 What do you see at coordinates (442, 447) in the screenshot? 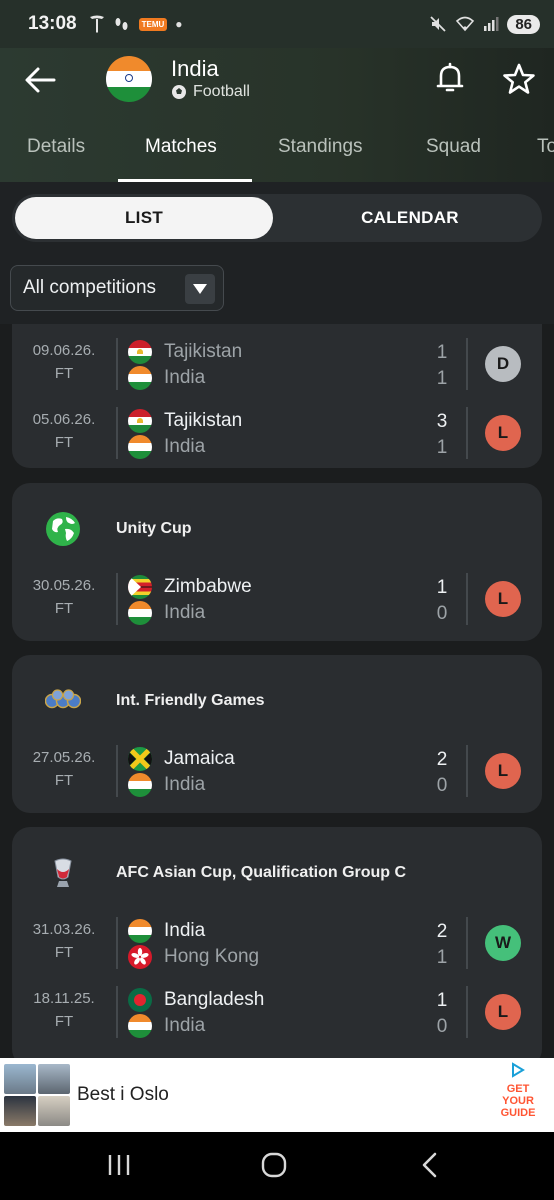
I see `away-score: 1` at bounding box center [442, 447].